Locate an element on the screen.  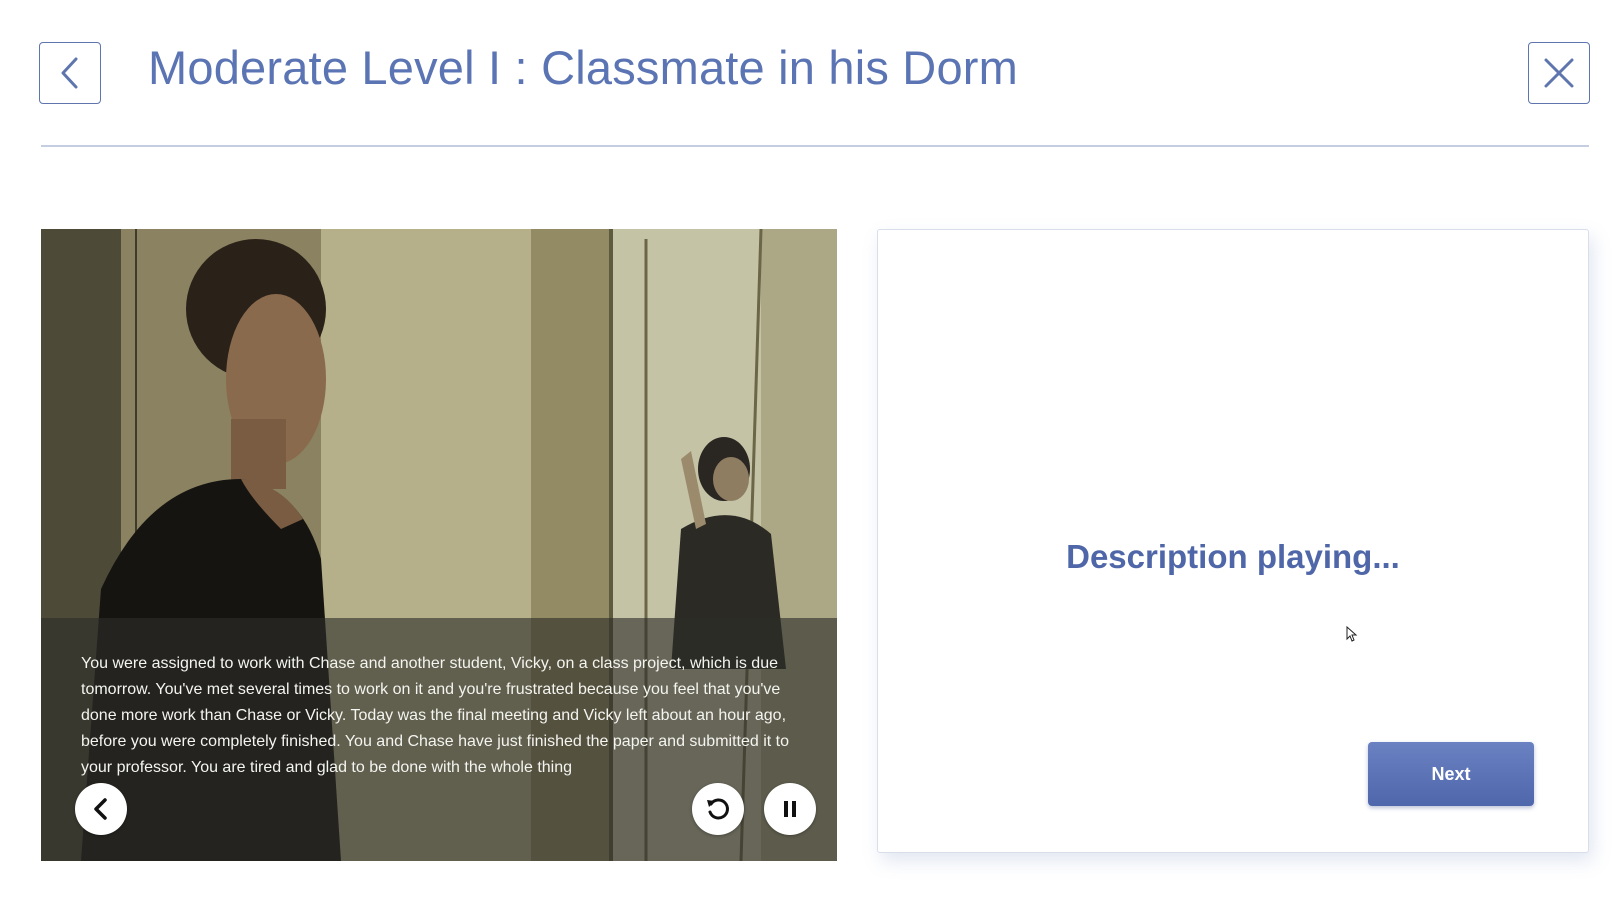
mouse-cursor-icon is located at coordinates (1352, 634).